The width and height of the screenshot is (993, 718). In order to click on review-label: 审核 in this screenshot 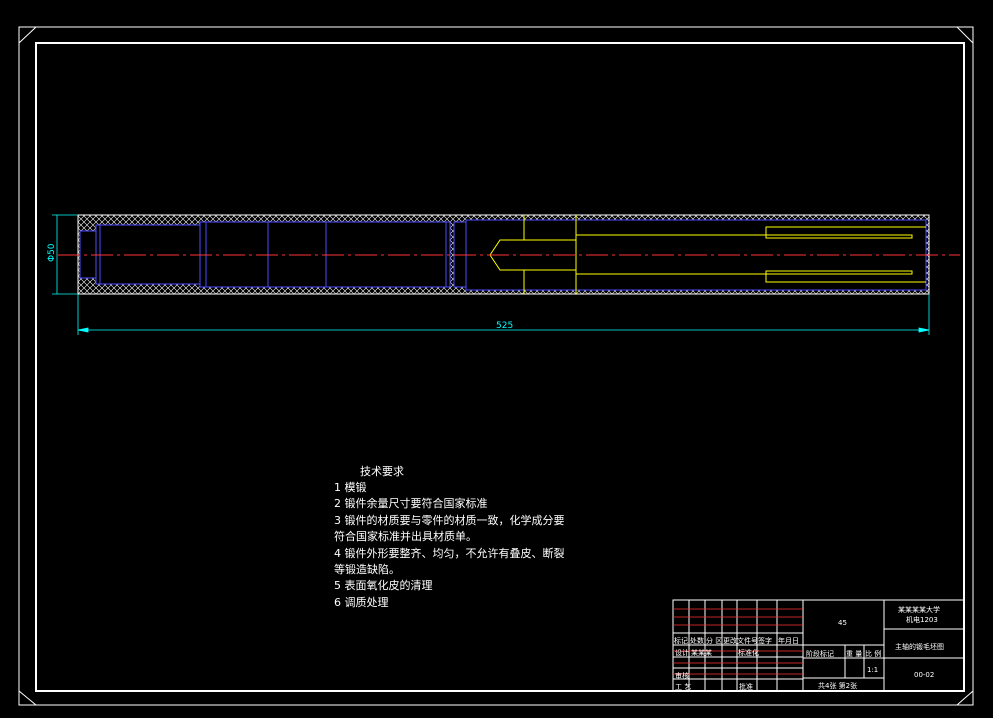, I will do `click(682, 676)`.